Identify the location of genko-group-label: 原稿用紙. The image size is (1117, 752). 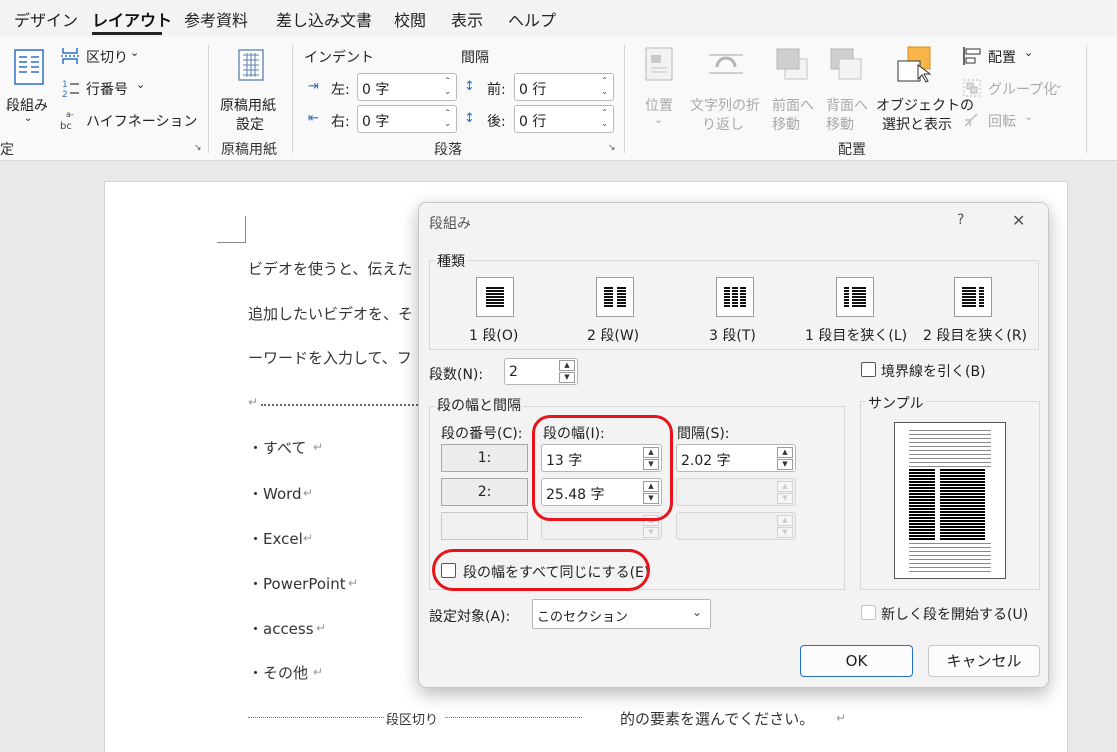
(249, 150).